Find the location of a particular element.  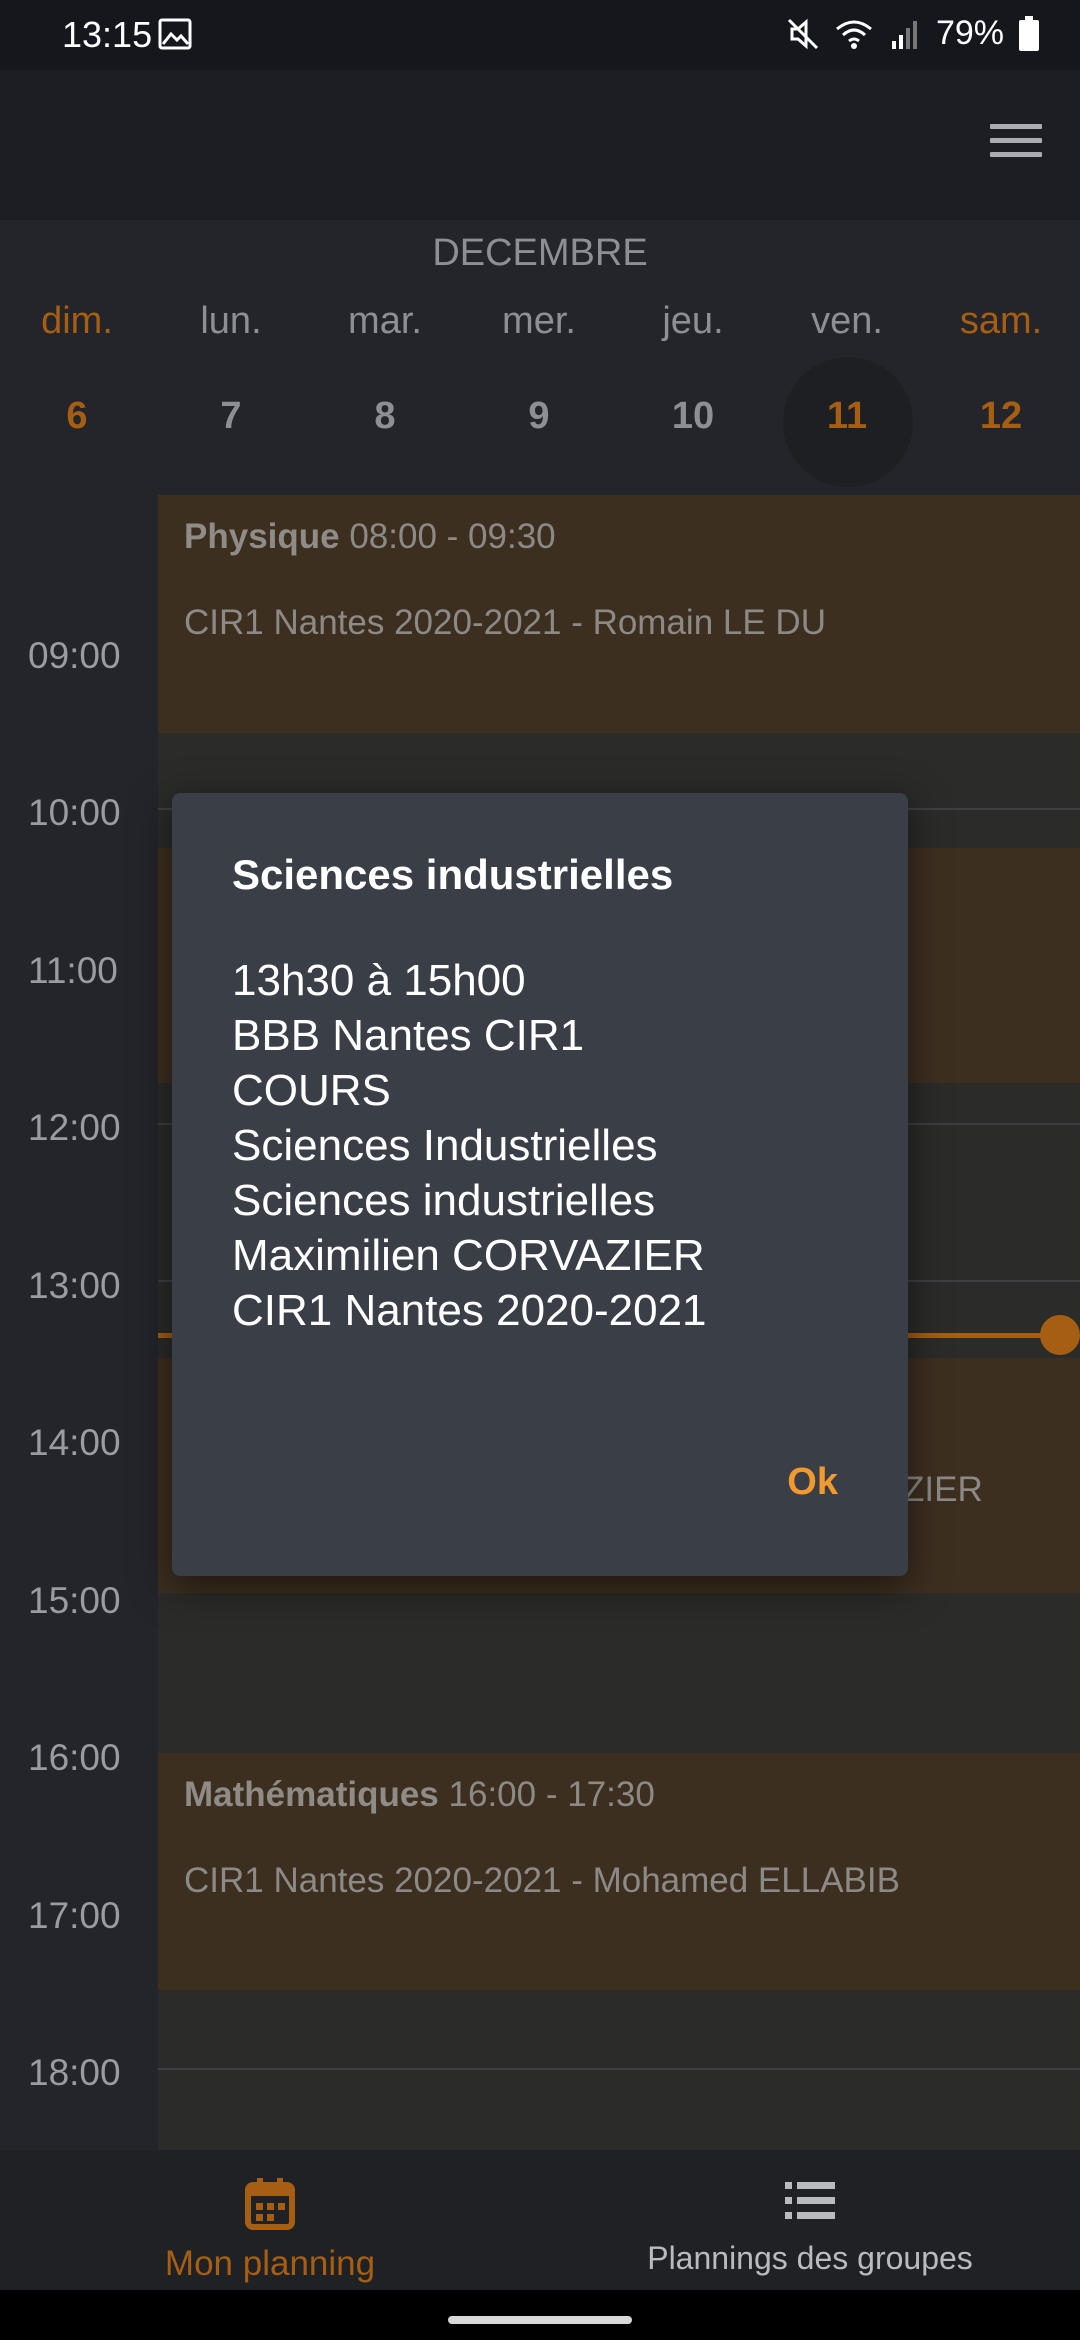

event-title-line: Mathématiques 16:00 - 17:30 is located at coordinates (419, 1795).